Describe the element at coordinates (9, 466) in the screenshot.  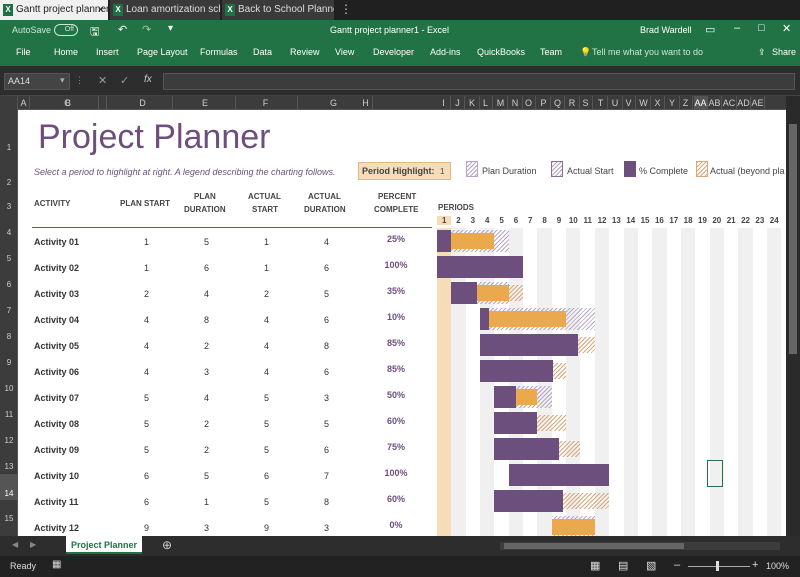
I see `row-header-13: 13` at that location.